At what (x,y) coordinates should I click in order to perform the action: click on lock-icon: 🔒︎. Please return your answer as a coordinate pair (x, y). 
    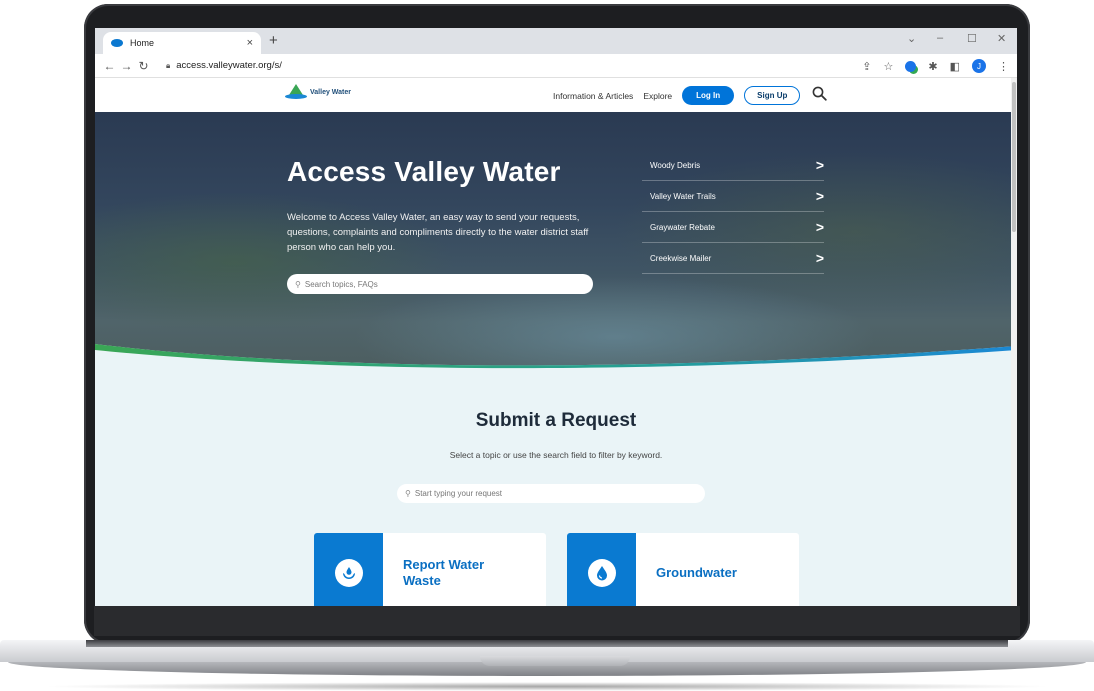
    Looking at the image, I should click on (168, 65).